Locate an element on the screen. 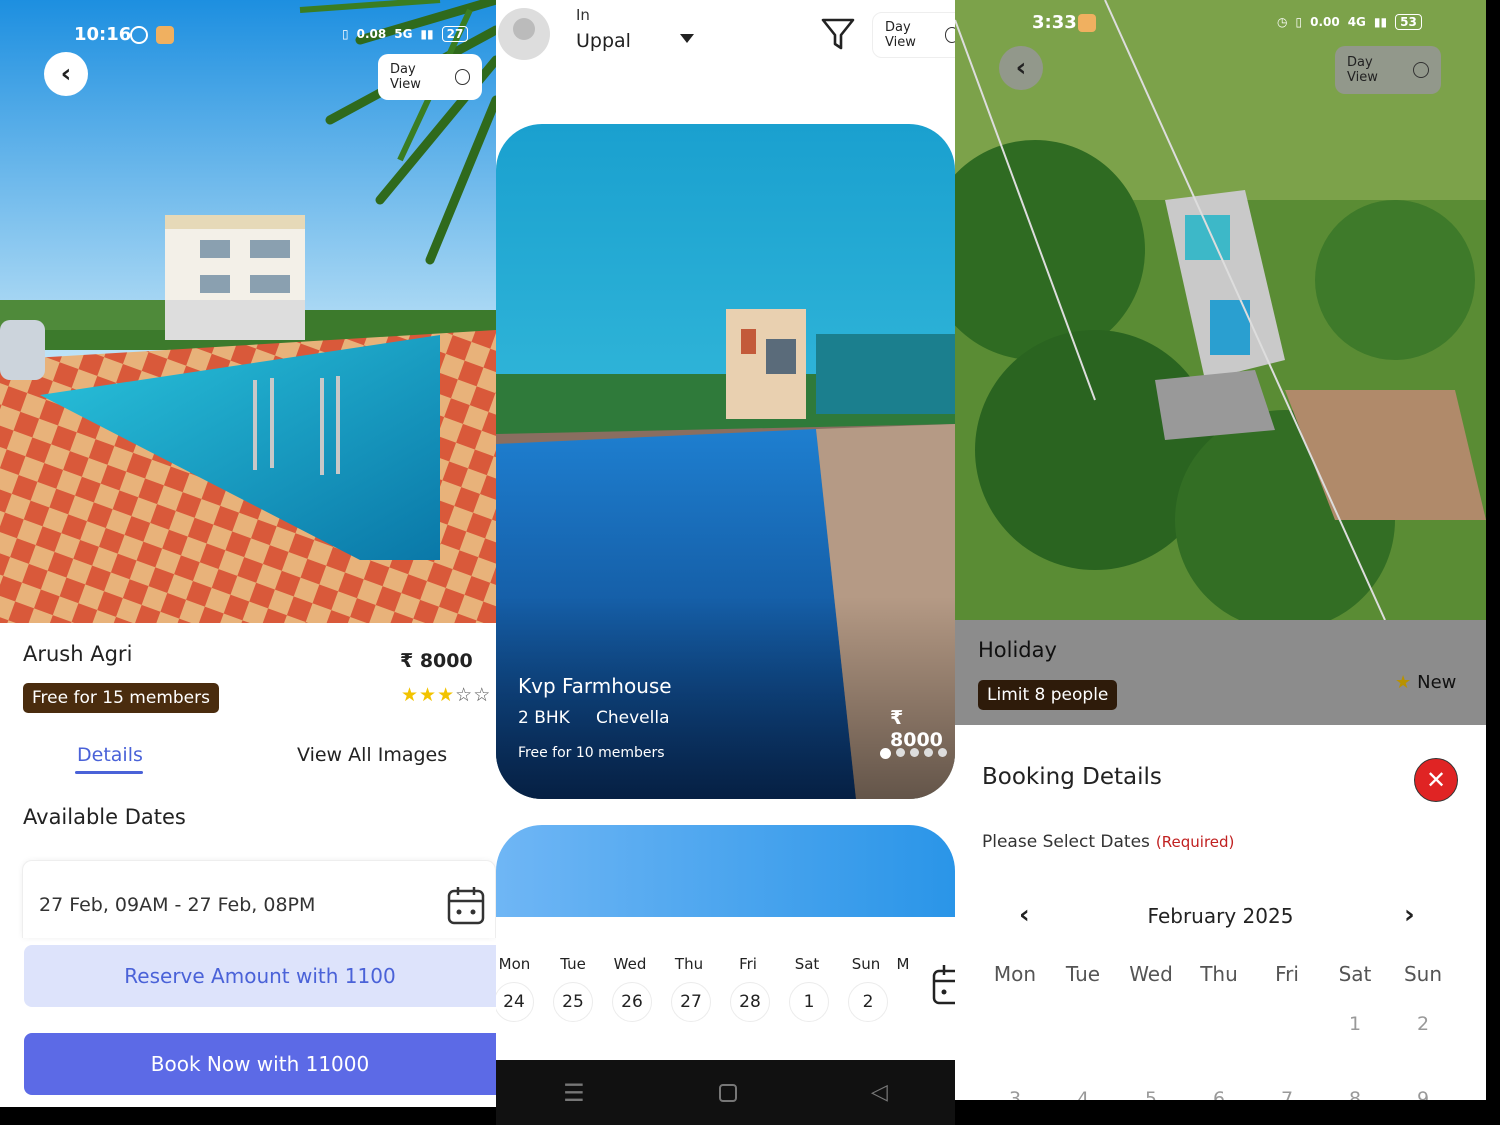 The image size is (1500, 1125). calendar-date: 5 is located at coordinates (1151, 1094).